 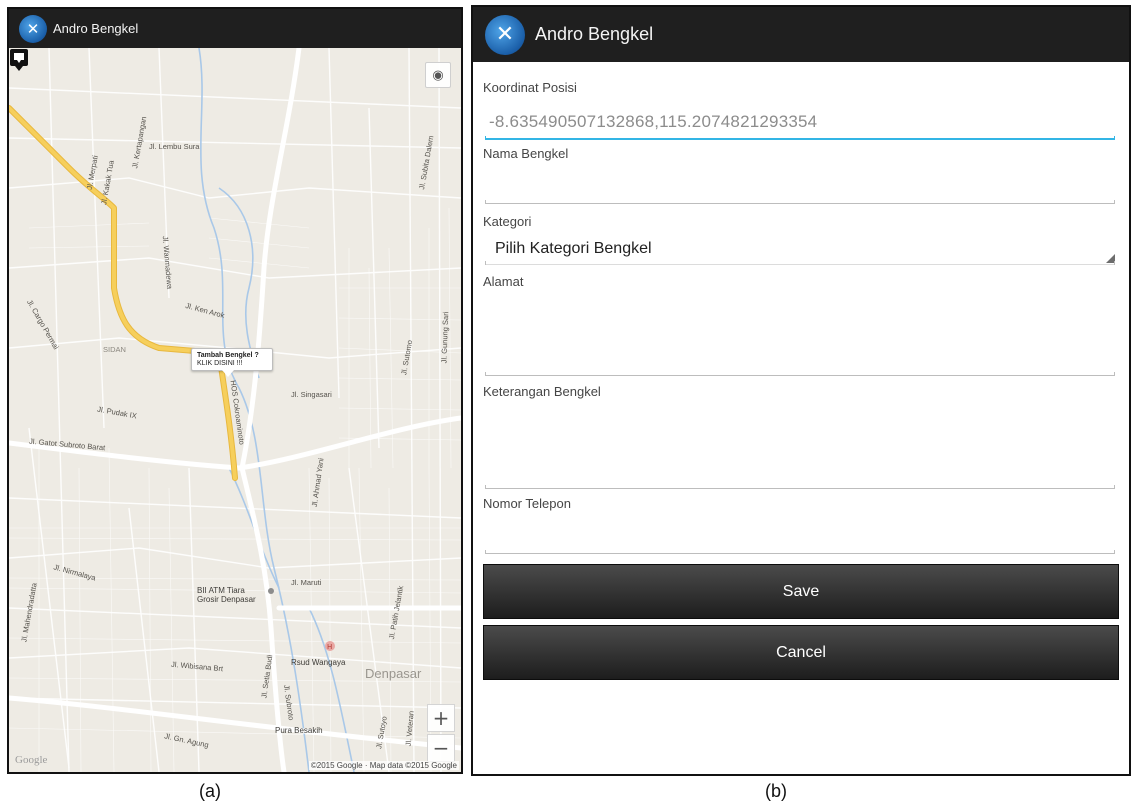 I want to click on city-label: Denpasar, so click(x=393, y=673).